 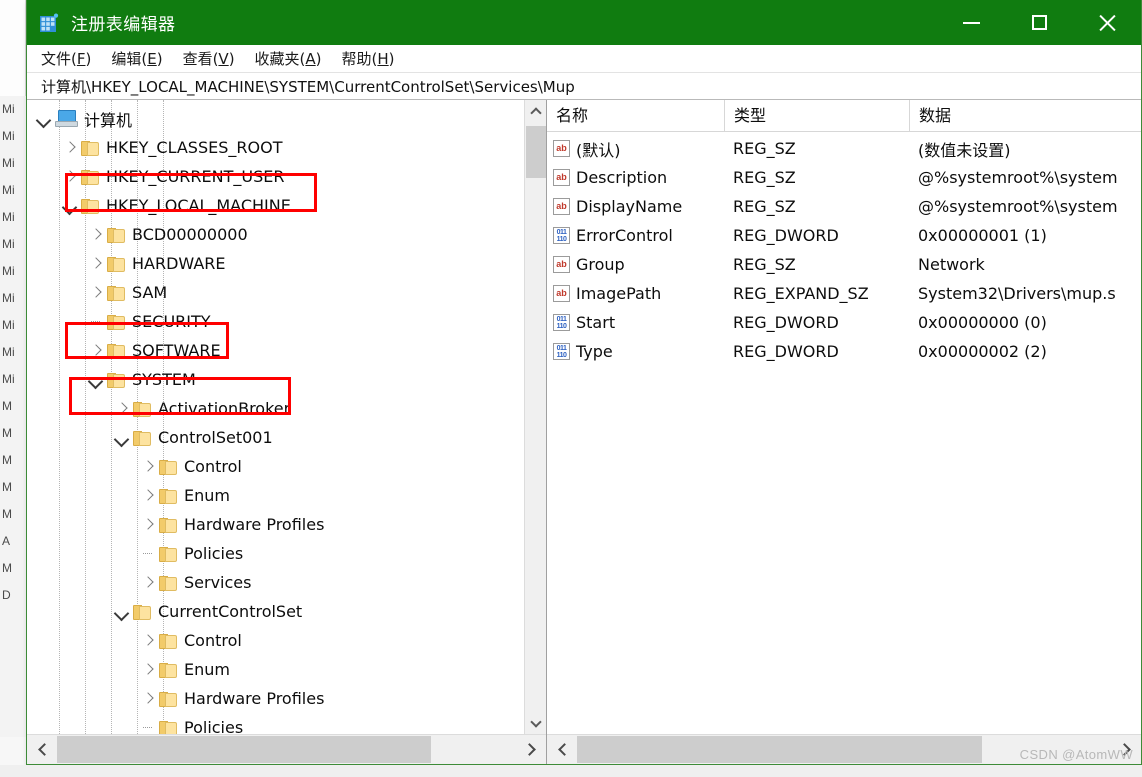 I want to click on tree-node-label: SAM, so click(x=150, y=292).